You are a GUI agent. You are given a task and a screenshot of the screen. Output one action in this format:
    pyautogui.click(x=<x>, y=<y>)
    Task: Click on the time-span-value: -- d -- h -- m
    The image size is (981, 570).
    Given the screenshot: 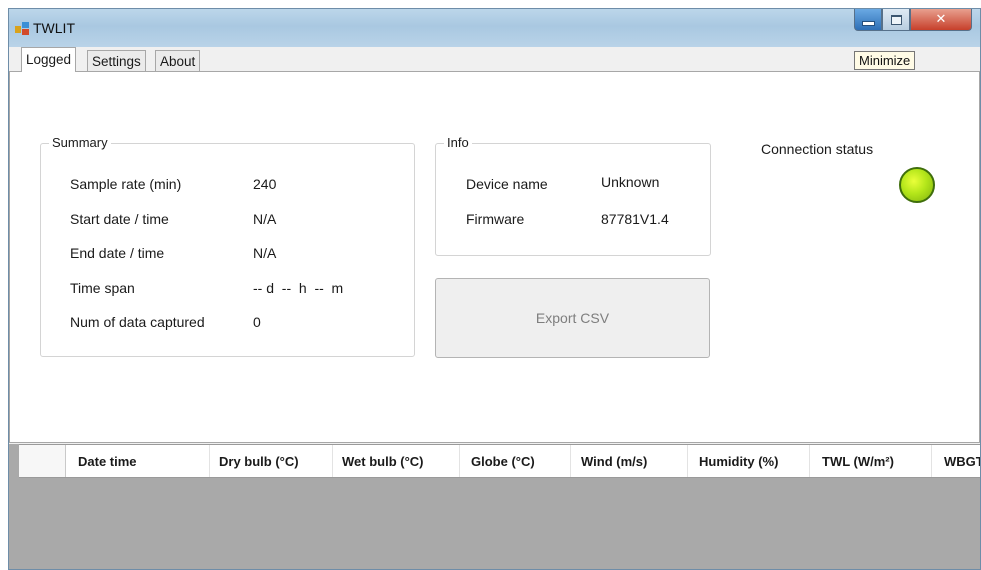 What is the action you would take?
    pyautogui.click(x=298, y=288)
    